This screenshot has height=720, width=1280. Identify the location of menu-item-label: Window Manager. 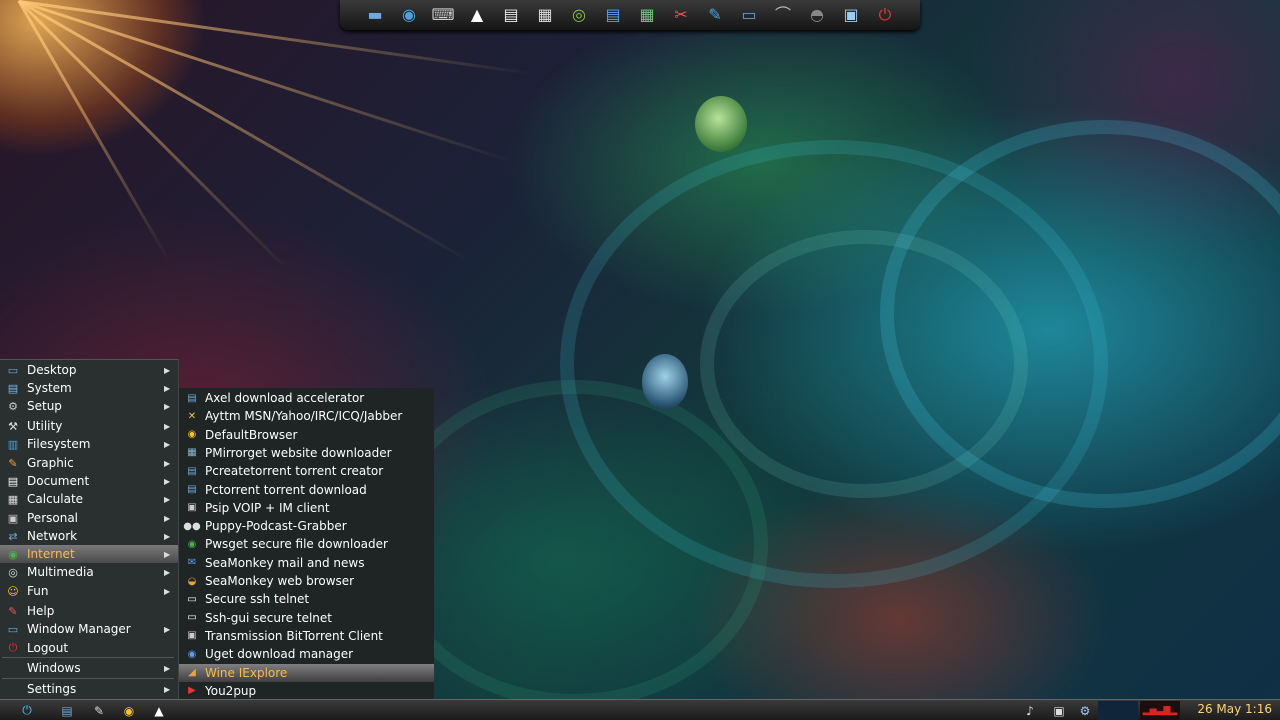
(79, 629).